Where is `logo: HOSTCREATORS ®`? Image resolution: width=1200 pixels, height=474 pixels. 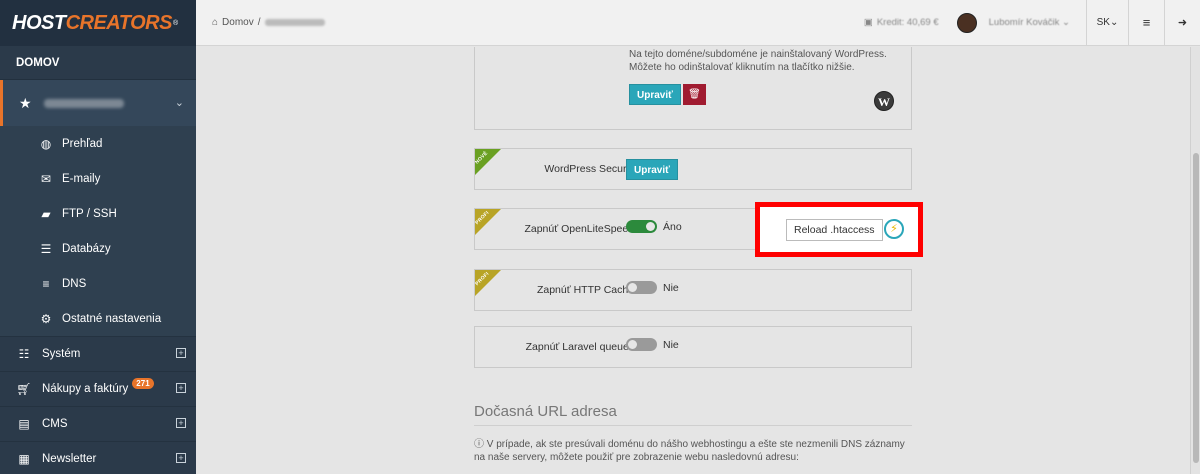
logo: HOSTCREATORS ® is located at coordinates (98, 23).